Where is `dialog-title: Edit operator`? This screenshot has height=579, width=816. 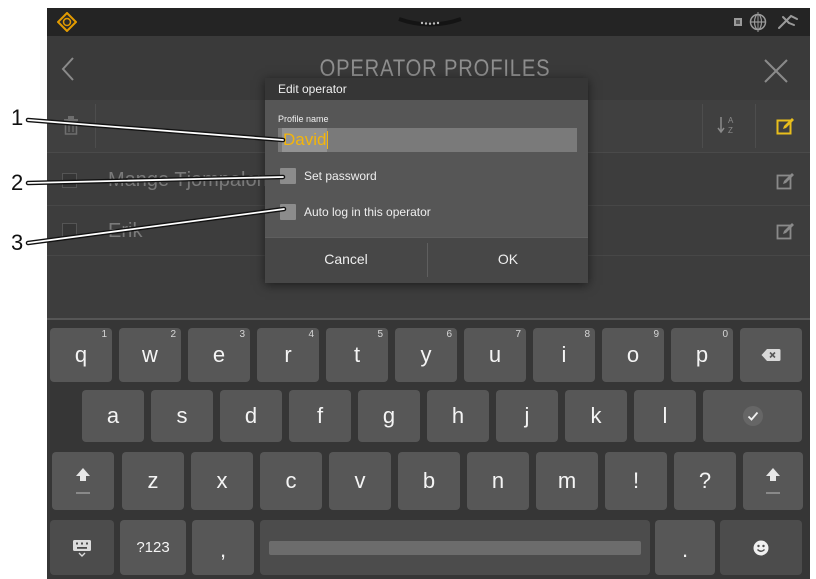
dialog-title: Edit operator is located at coordinates (312, 89).